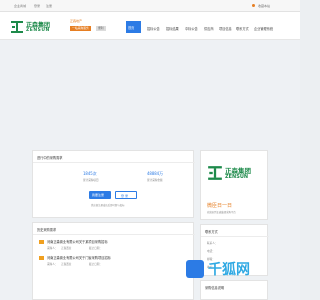 This screenshot has width=320, height=300. Describe the element at coordinates (253, 5) in the screenshot. I see `favorite-icon` at that location.